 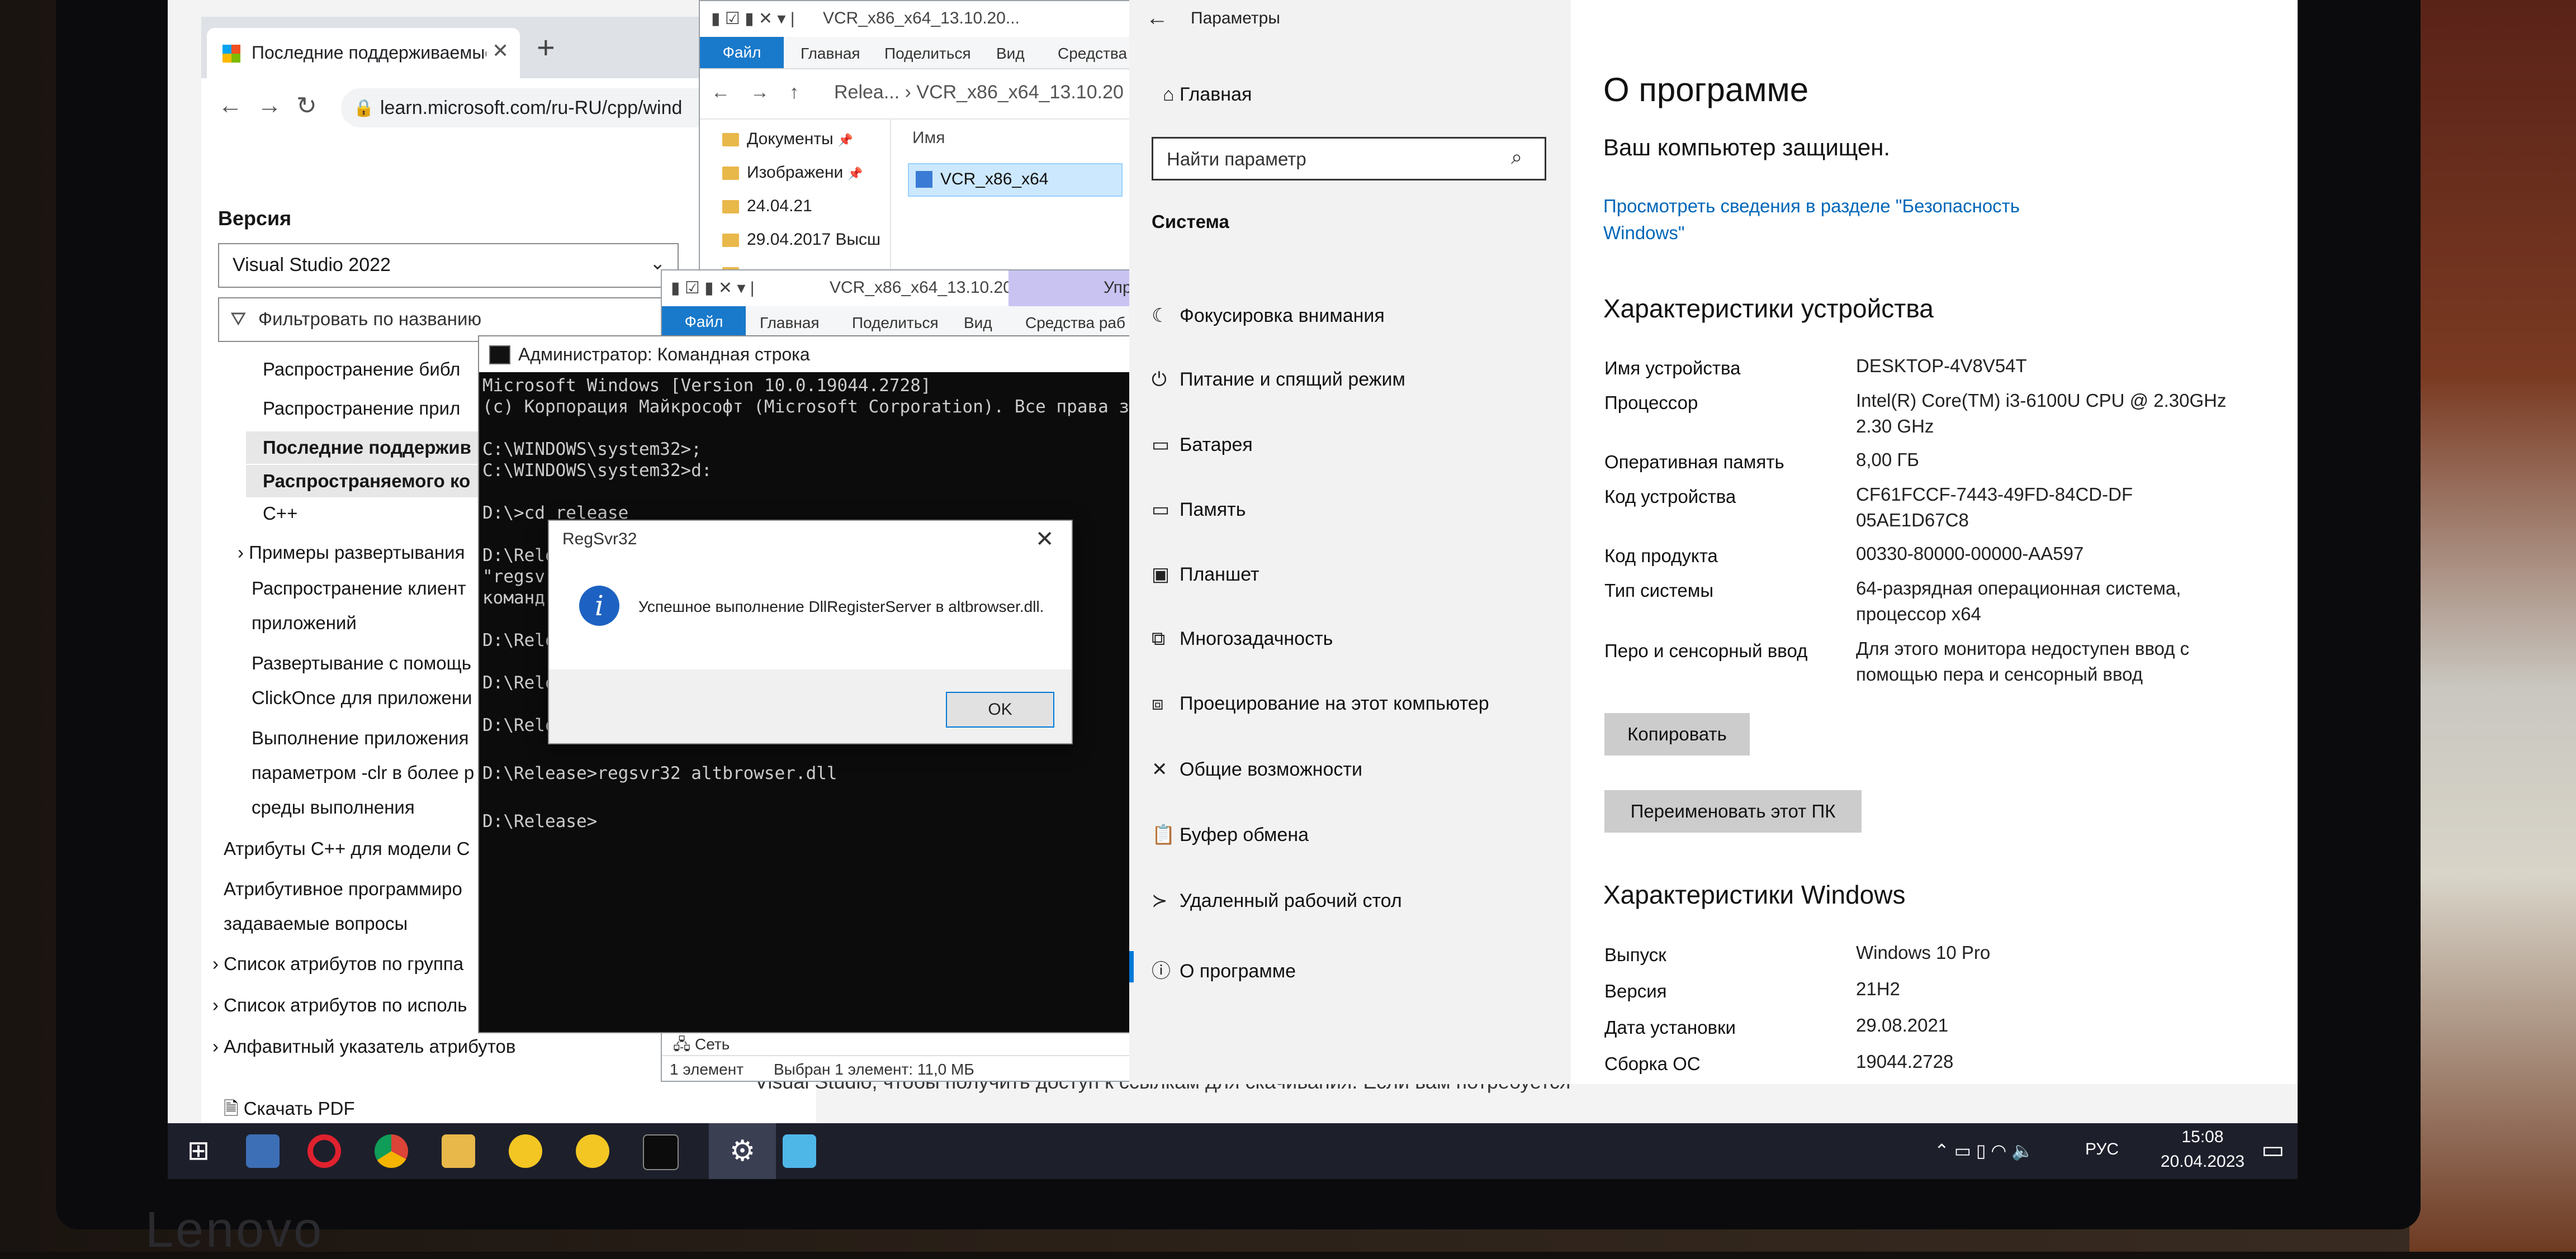 What do you see at coordinates (2202, 1137) in the screenshot?
I see `clock-time: 15:08` at bounding box center [2202, 1137].